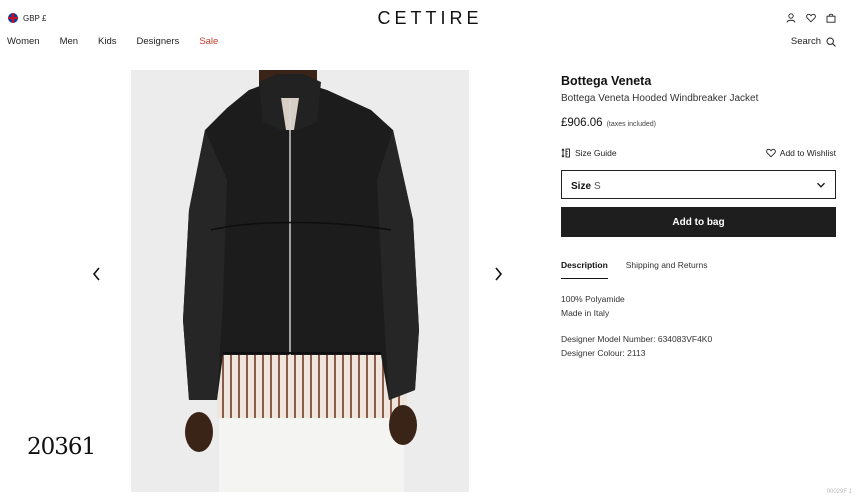 The image size is (860, 497). Describe the element at coordinates (597, 186) in the screenshot. I see `size-value: S` at that location.